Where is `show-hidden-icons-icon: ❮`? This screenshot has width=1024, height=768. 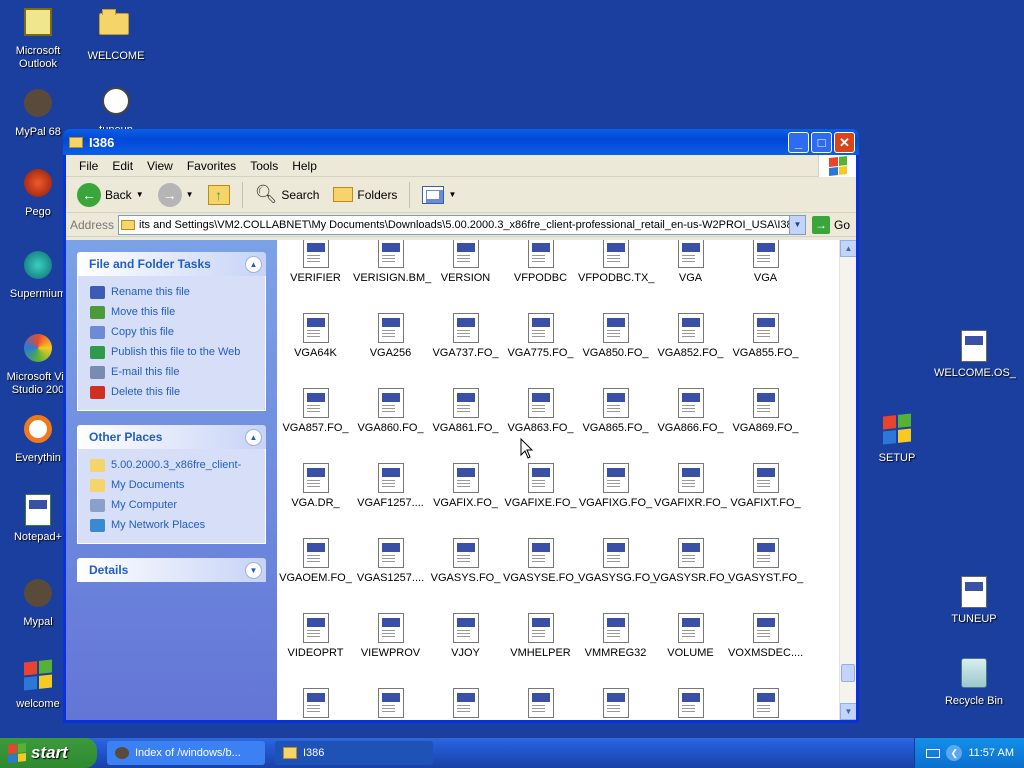 show-hidden-icons-icon: ❮ is located at coordinates (954, 753).